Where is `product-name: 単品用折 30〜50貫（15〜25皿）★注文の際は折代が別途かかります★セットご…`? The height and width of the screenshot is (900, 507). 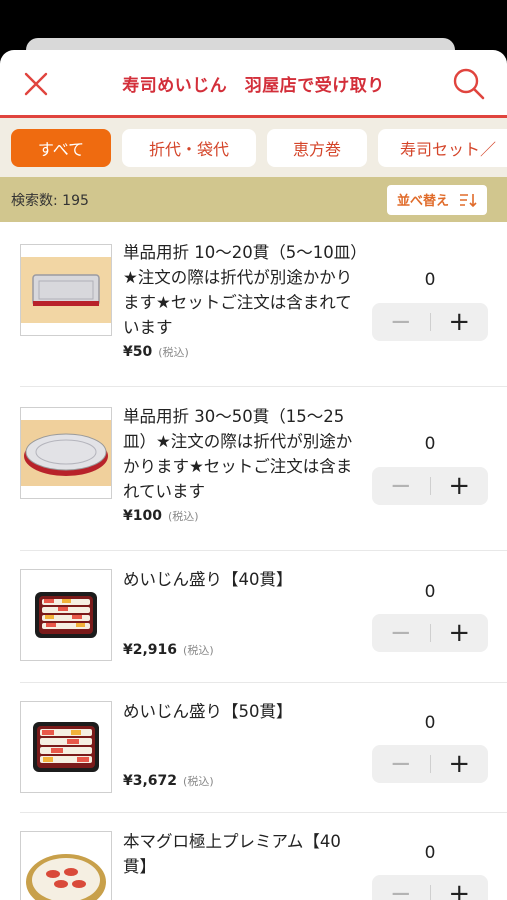
product-name: 単品用折 30〜50貫（15〜25皿）★注文の際は折代が別途かかります★セットご… is located at coordinates (238, 454).